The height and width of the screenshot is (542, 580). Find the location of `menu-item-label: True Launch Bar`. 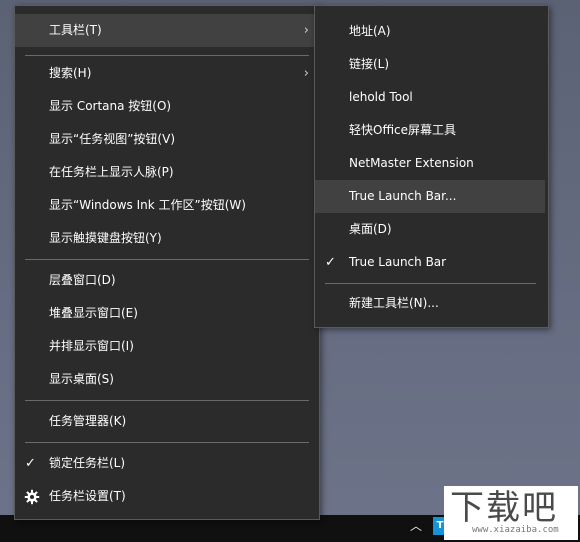

menu-item-label: True Launch Bar is located at coordinates (398, 262).